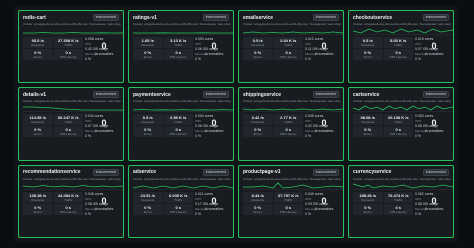 This screenshot has height=248, width=474. What do you see at coordinates (148, 197) in the screenshot?
I see `requests-metric: 23.51 /s Requests` at bounding box center [148, 197].